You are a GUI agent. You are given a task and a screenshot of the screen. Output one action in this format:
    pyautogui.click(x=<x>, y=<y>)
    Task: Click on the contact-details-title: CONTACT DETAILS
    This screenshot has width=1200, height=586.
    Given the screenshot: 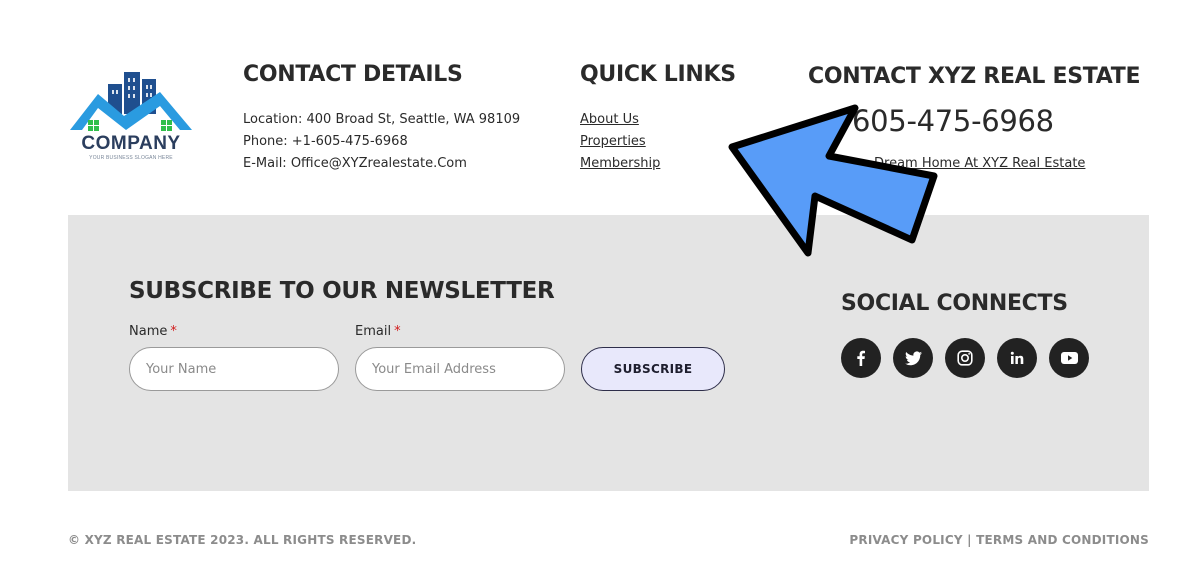 What is the action you would take?
    pyautogui.click(x=353, y=74)
    